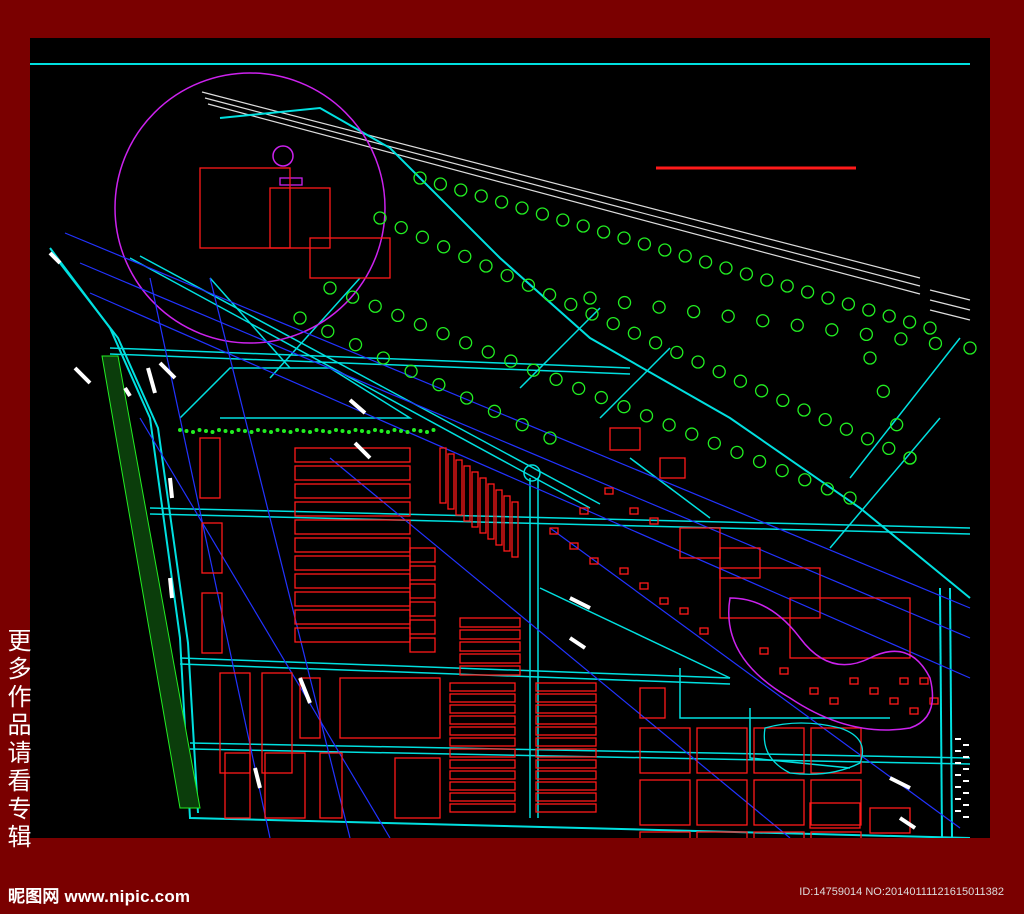 The image size is (1024, 914). I want to click on side-watermark-caption: 更多作品请看专辑, so click(17, 740).